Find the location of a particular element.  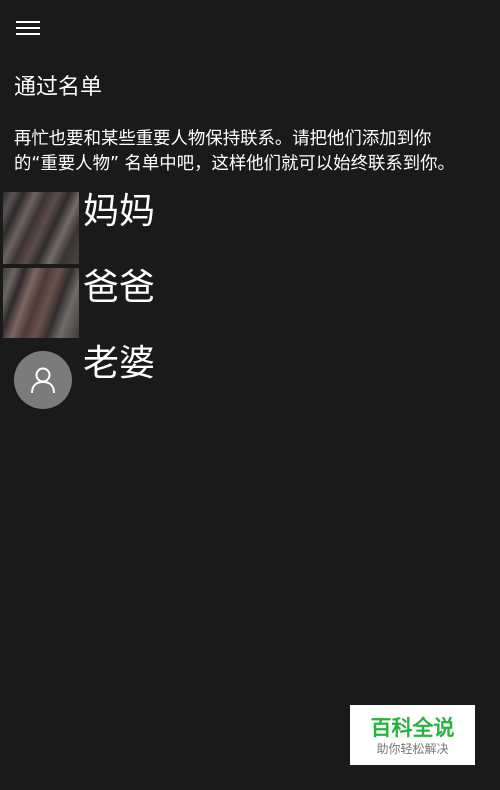

contact-name: 妈妈 is located at coordinates (119, 211).